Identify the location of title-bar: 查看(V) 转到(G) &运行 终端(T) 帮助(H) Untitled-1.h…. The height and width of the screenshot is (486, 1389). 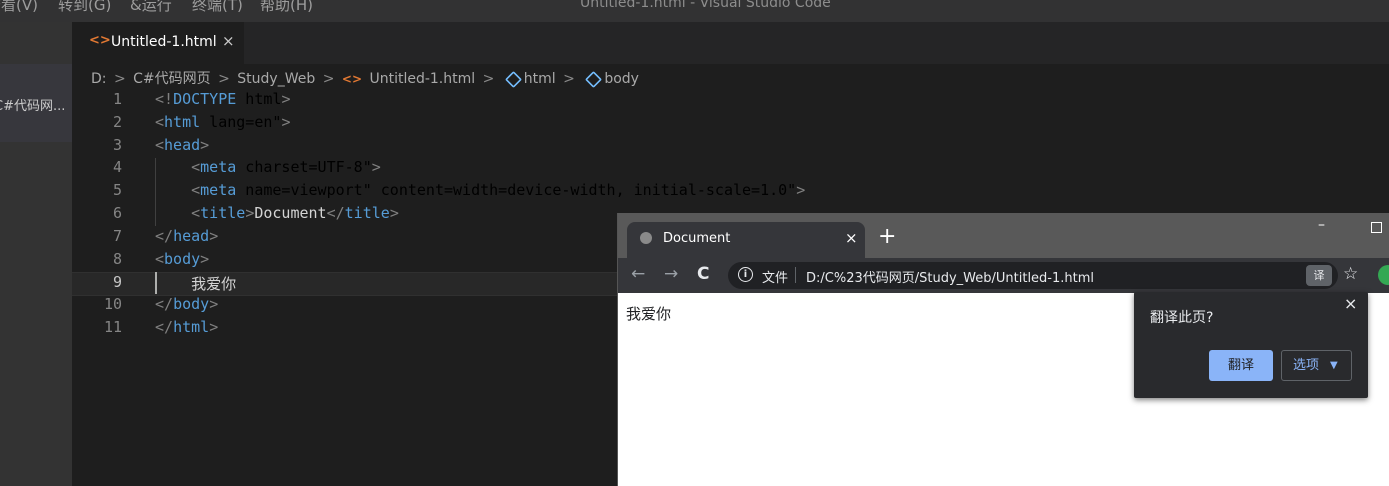
(694, 11).